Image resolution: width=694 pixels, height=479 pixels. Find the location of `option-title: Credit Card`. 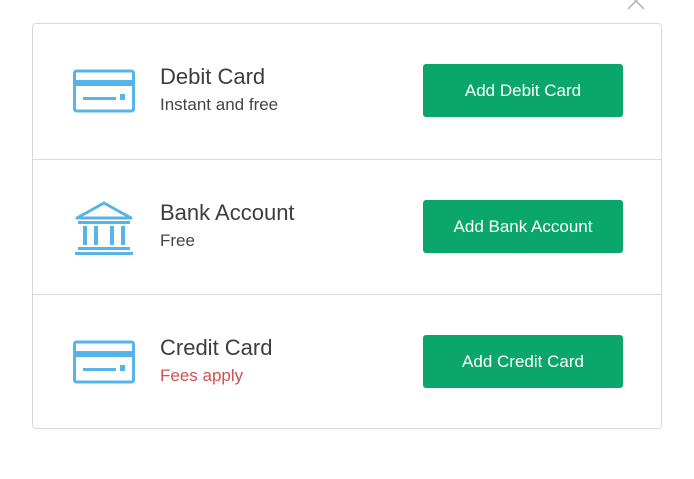

option-title: Credit Card is located at coordinates (216, 347).